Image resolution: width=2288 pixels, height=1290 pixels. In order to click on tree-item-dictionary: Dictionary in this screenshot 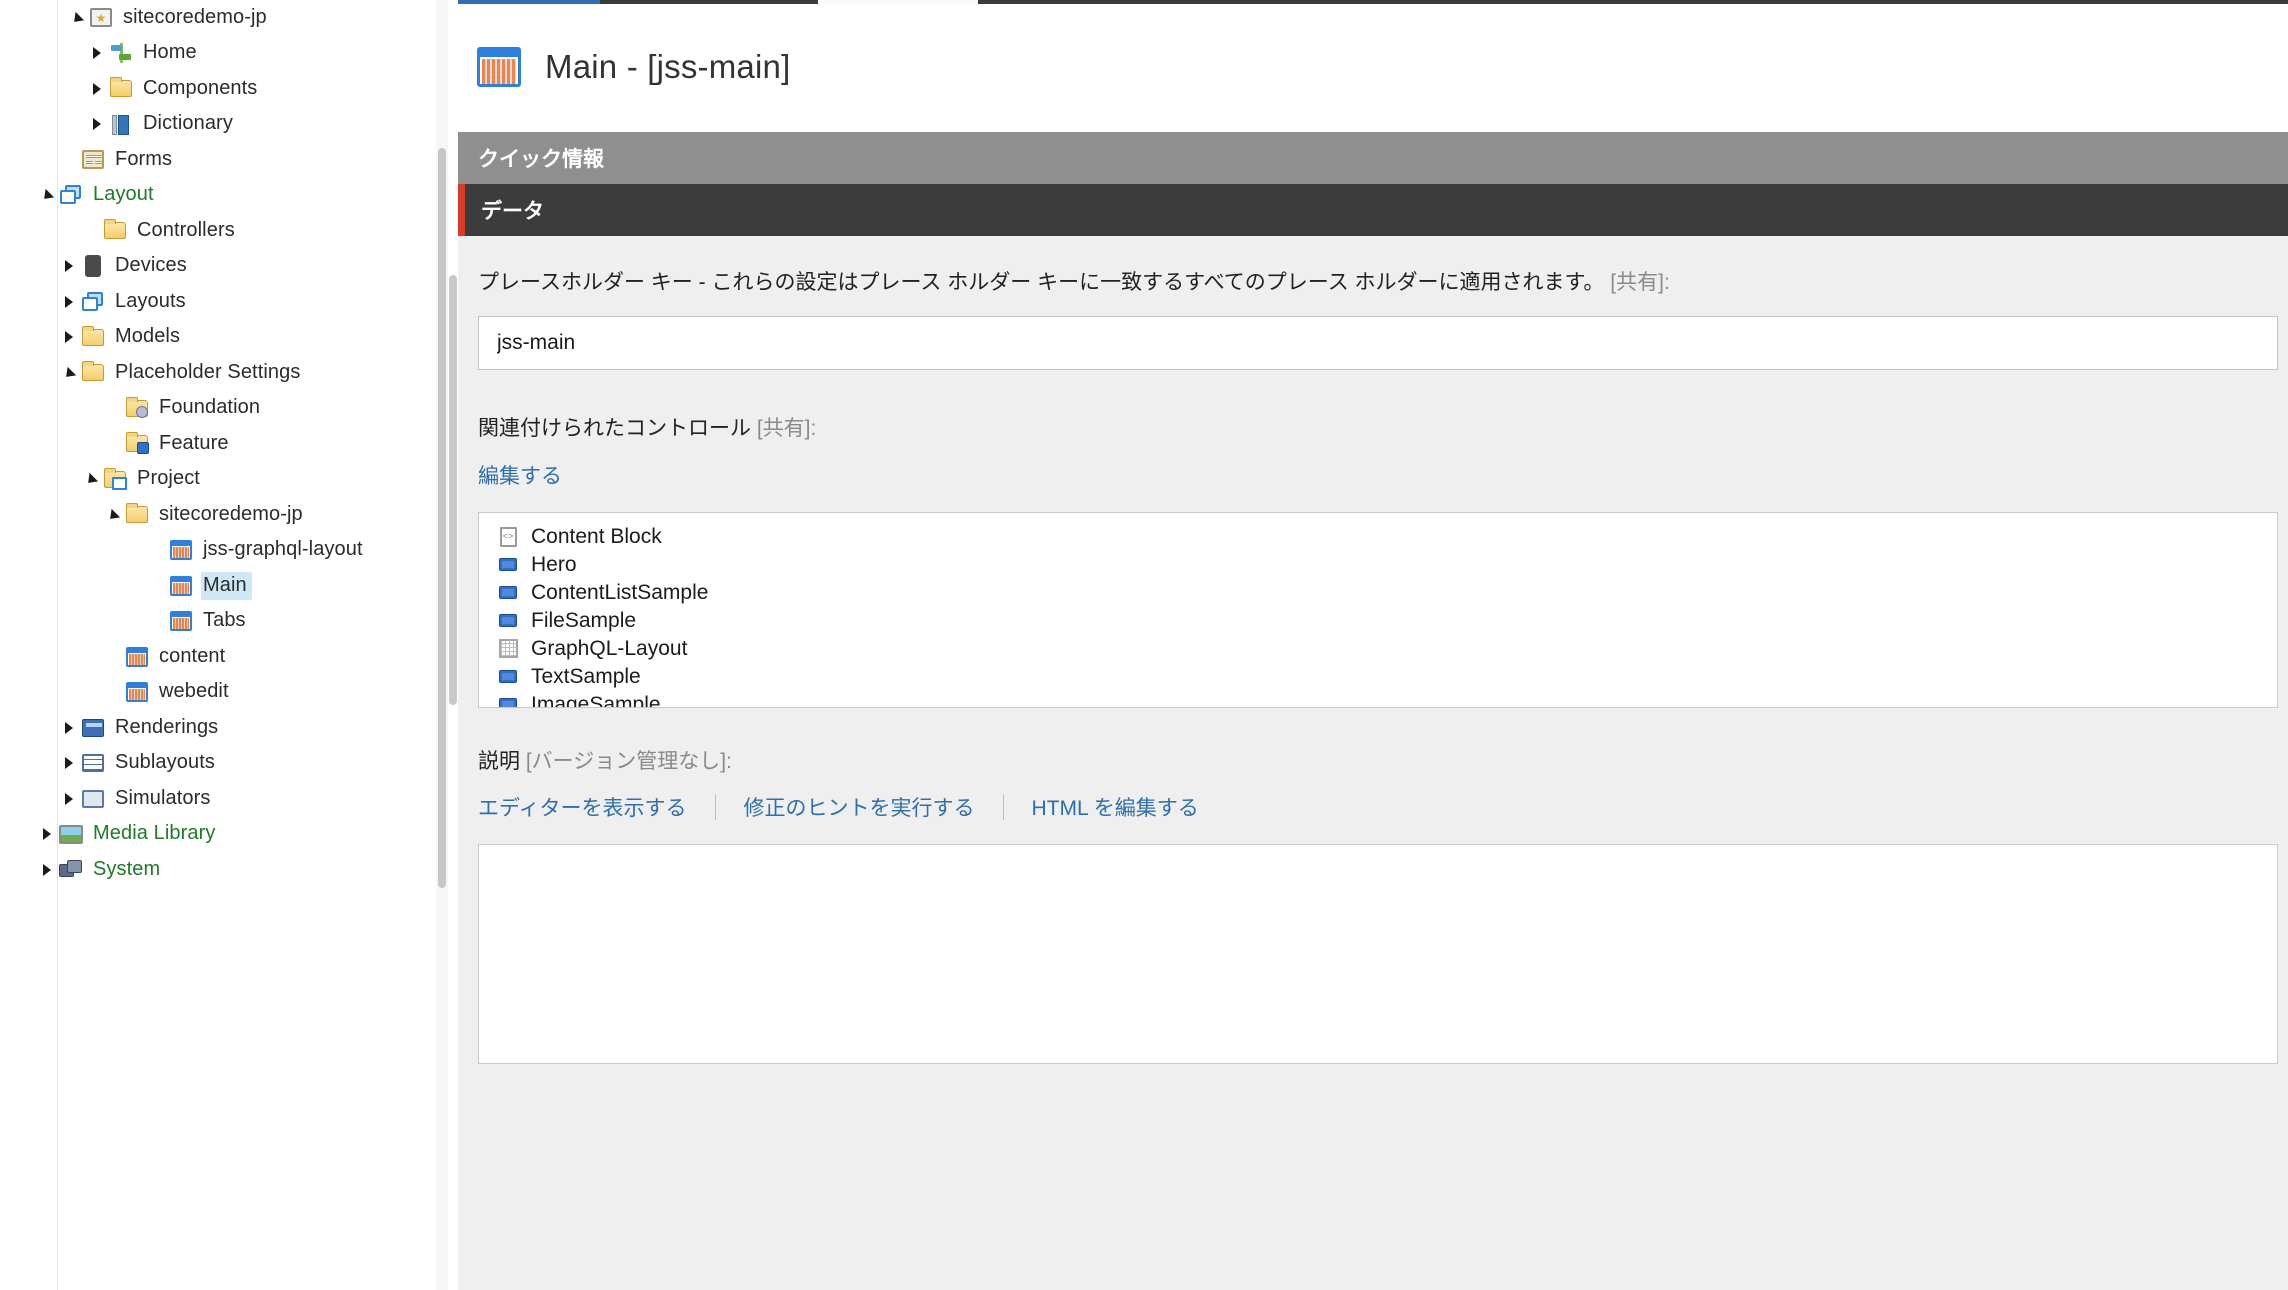, I will do `click(218, 125)`.